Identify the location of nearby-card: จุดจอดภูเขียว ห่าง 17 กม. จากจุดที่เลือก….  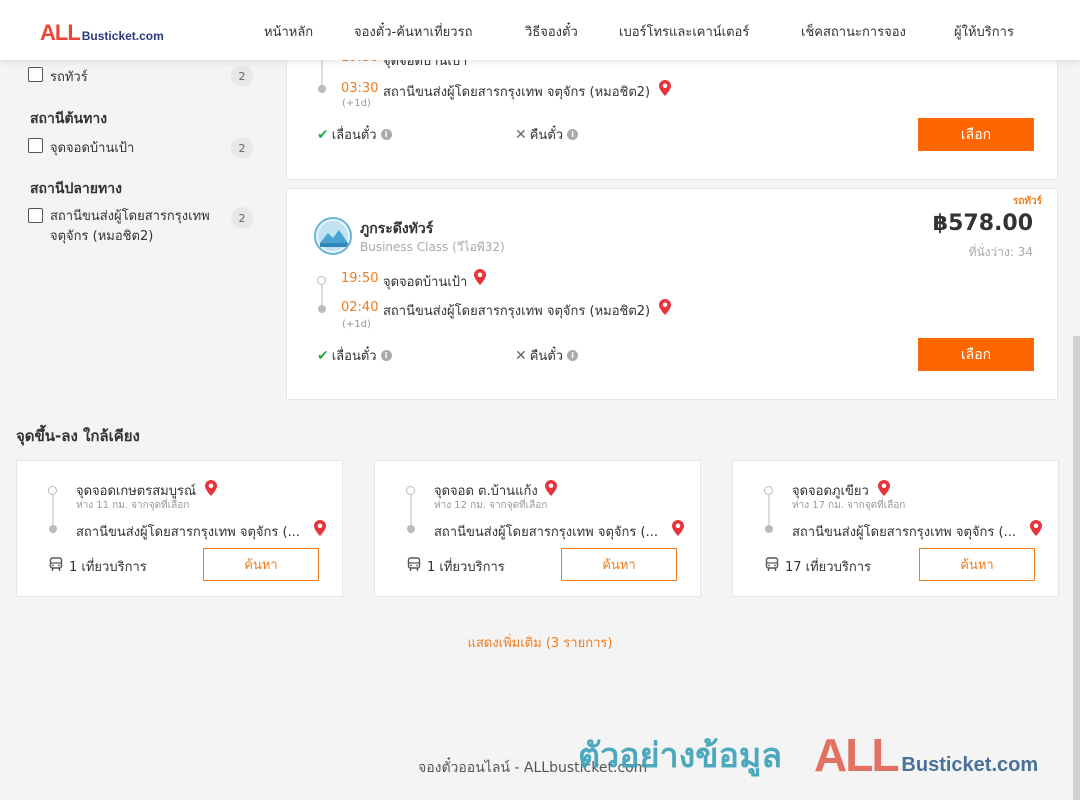
(895, 528).